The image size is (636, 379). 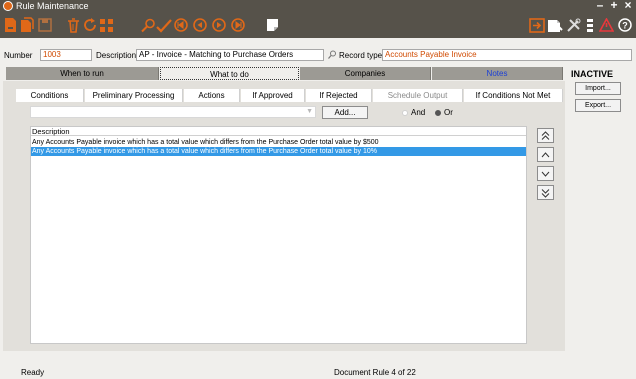 What do you see at coordinates (600, 6) in the screenshot?
I see `minimize-button: –` at bounding box center [600, 6].